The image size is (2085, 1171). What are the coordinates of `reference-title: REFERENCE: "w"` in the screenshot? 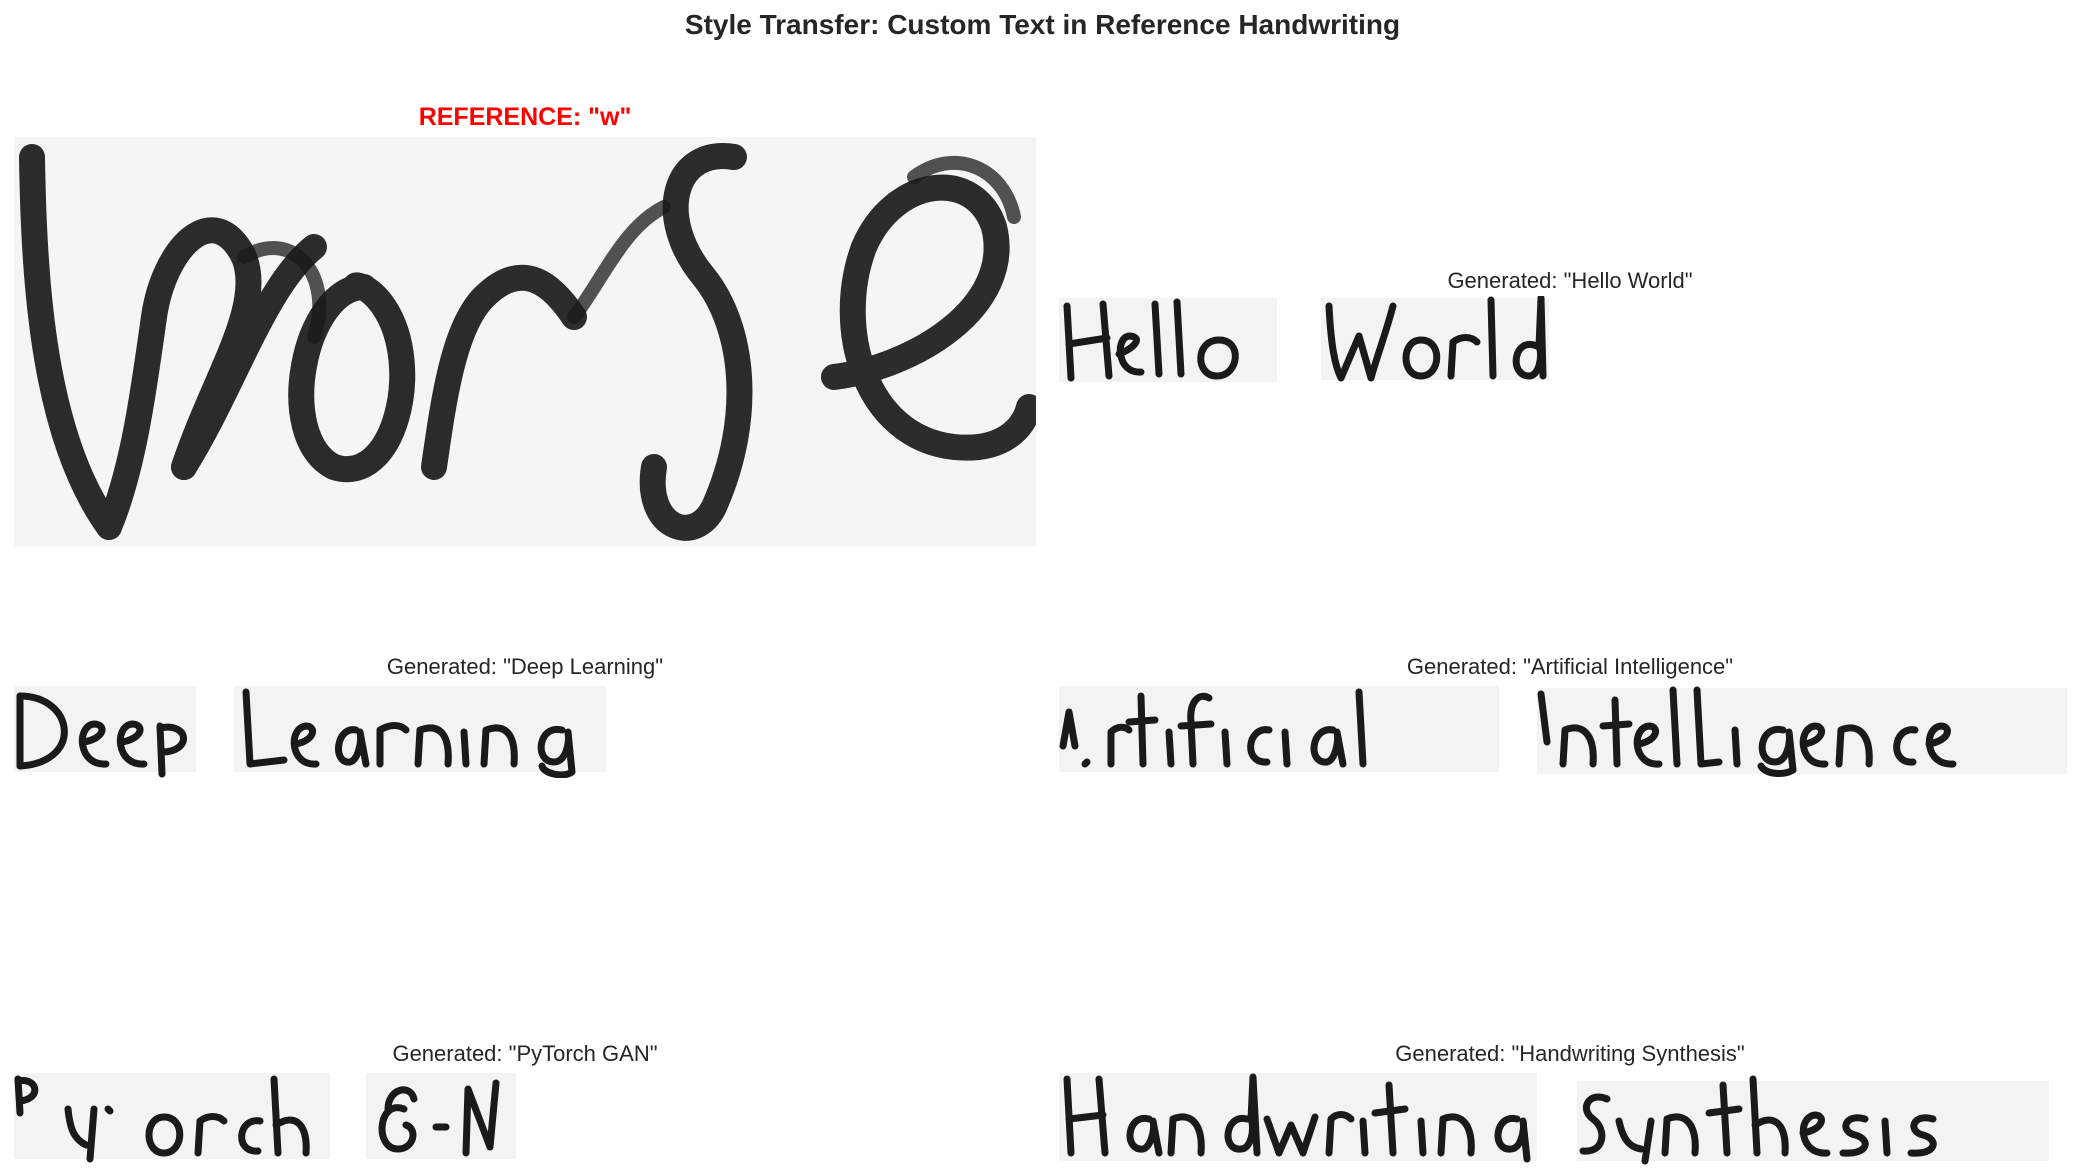 It's located at (525, 117).